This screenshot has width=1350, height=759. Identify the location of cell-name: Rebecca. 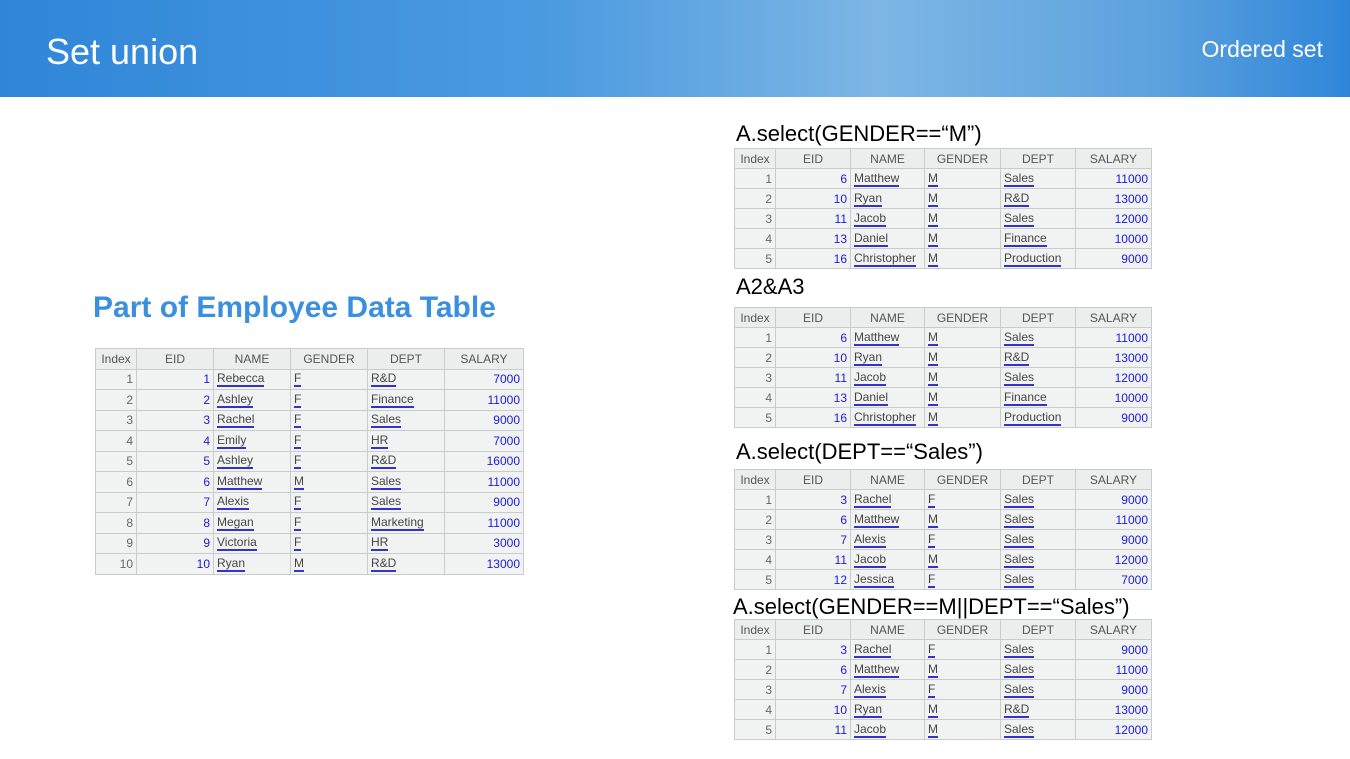
(252, 379).